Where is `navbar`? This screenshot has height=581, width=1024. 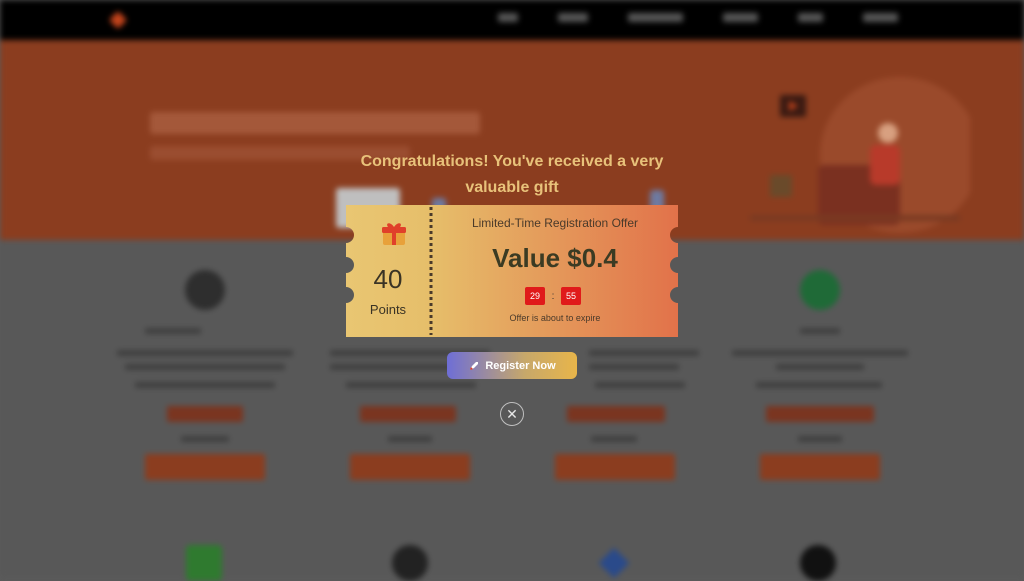
navbar is located at coordinates (512, 20).